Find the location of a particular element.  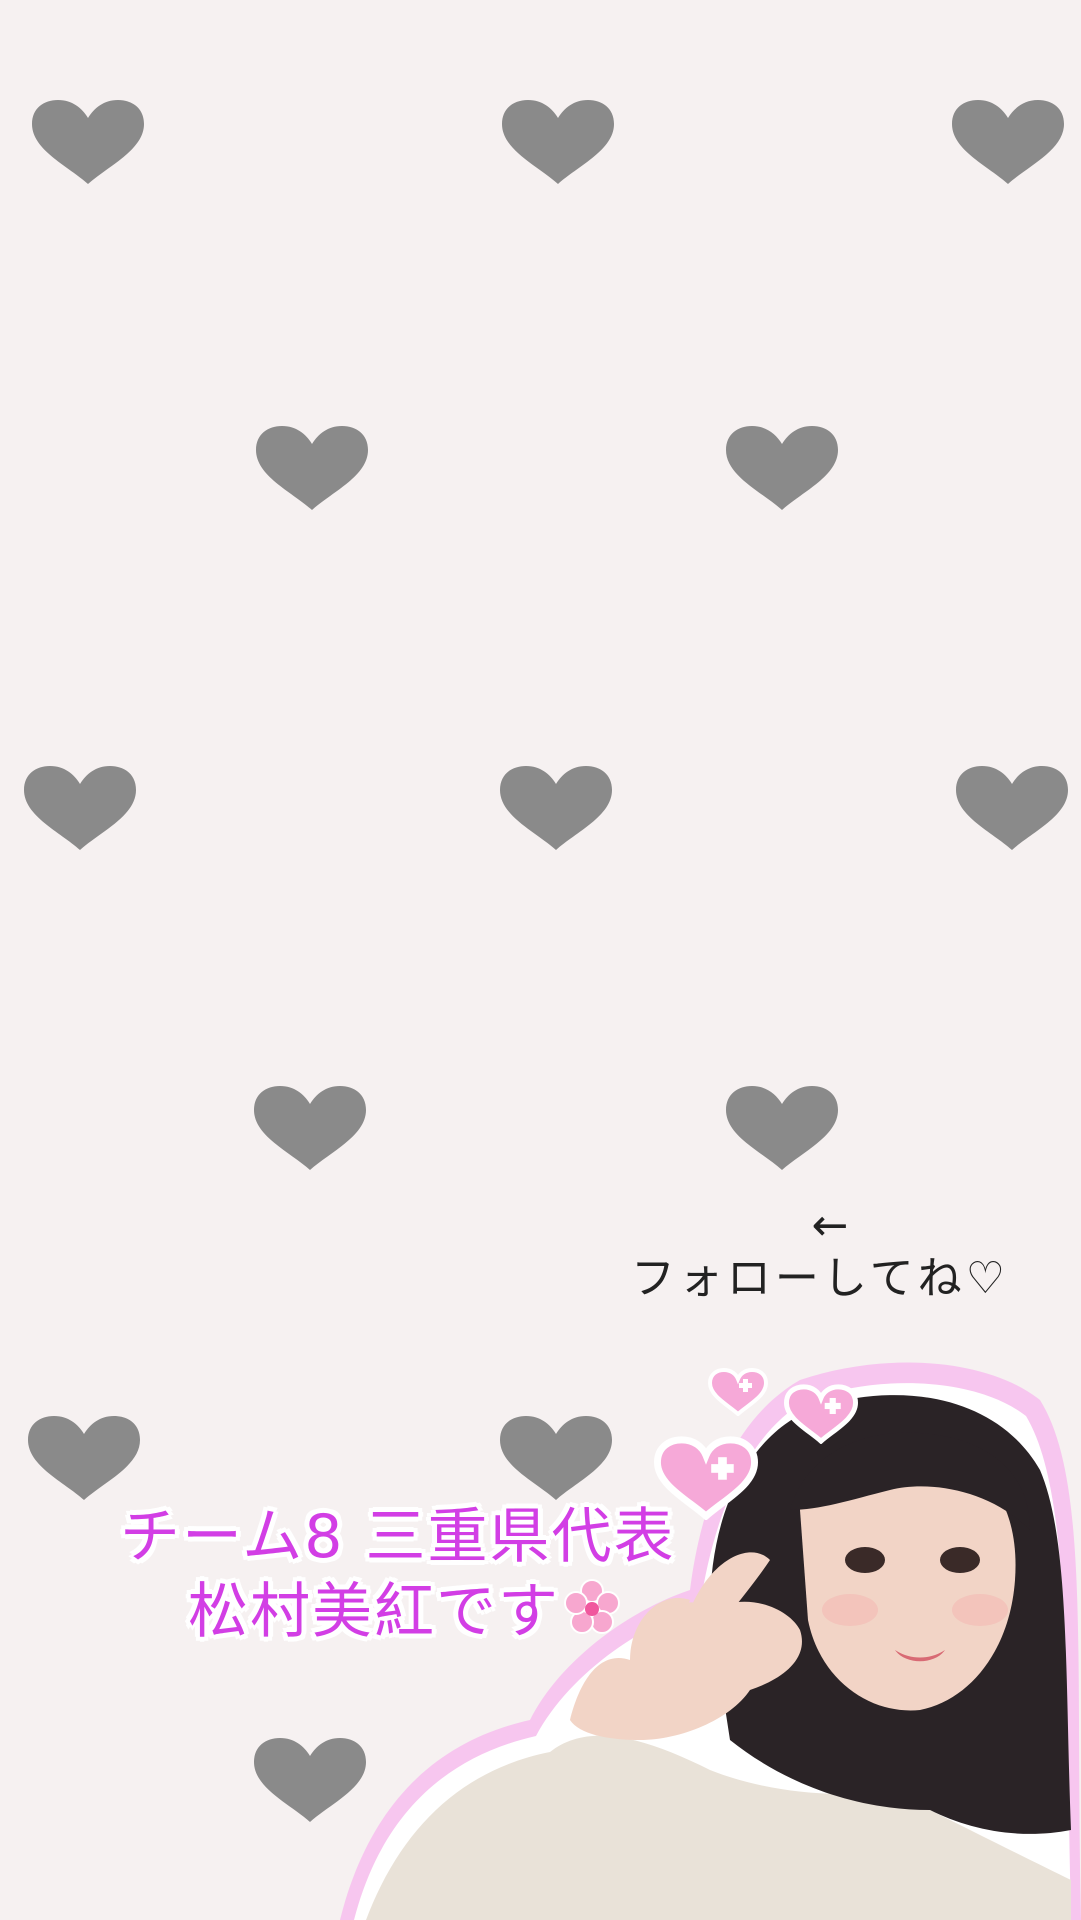

follow-prompt: ← フォローしてね♡ is located at coordinates (820, 1253).